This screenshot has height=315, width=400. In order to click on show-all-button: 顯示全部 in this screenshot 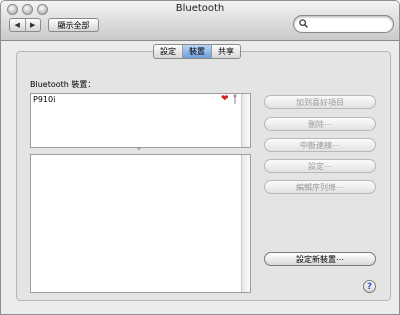, I will do `click(73, 25)`.